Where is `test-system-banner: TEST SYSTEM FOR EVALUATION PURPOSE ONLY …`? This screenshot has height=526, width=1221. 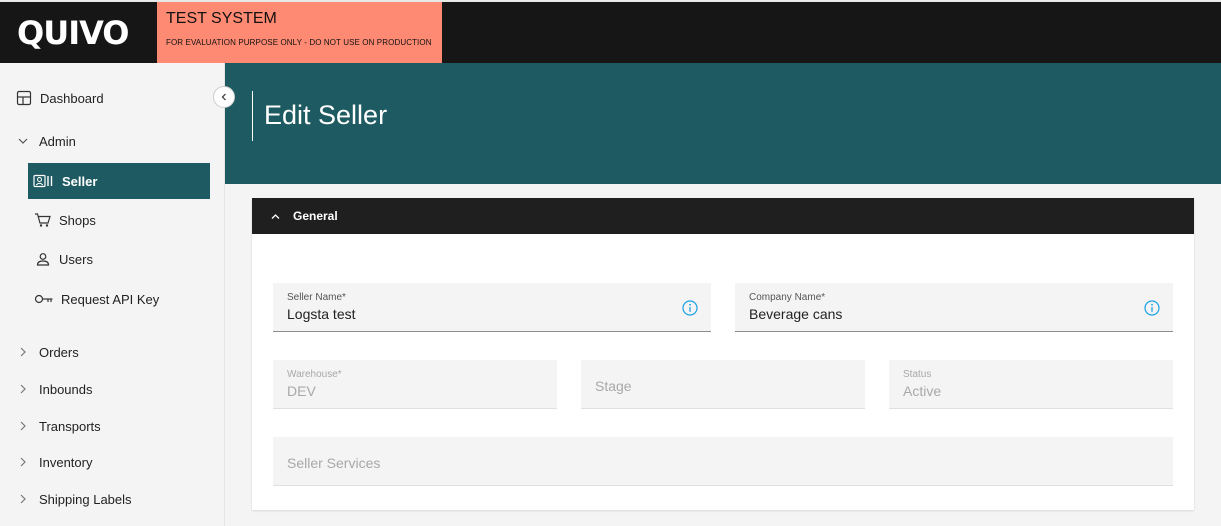
test-system-banner: TEST SYSTEM FOR EVALUATION PURPOSE ONLY … is located at coordinates (299, 32).